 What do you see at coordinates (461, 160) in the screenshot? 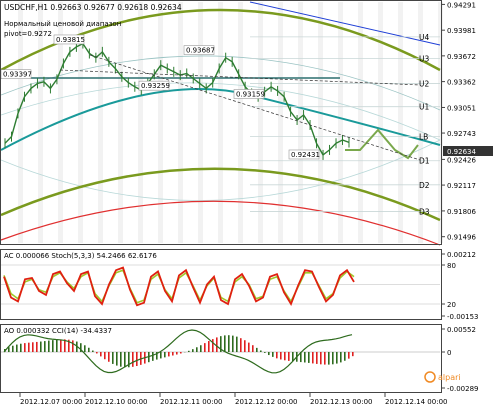
I see `price-tick-label: 0.92426` at bounding box center [461, 160].